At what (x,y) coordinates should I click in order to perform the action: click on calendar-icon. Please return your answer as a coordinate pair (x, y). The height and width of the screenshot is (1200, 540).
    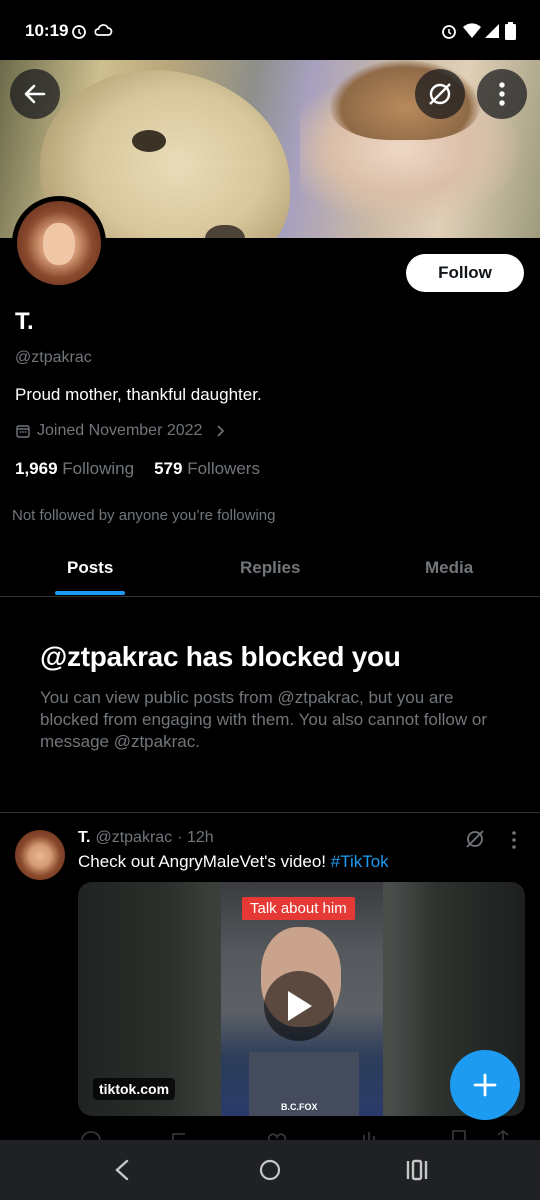
    Looking at the image, I should click on (23, 431).